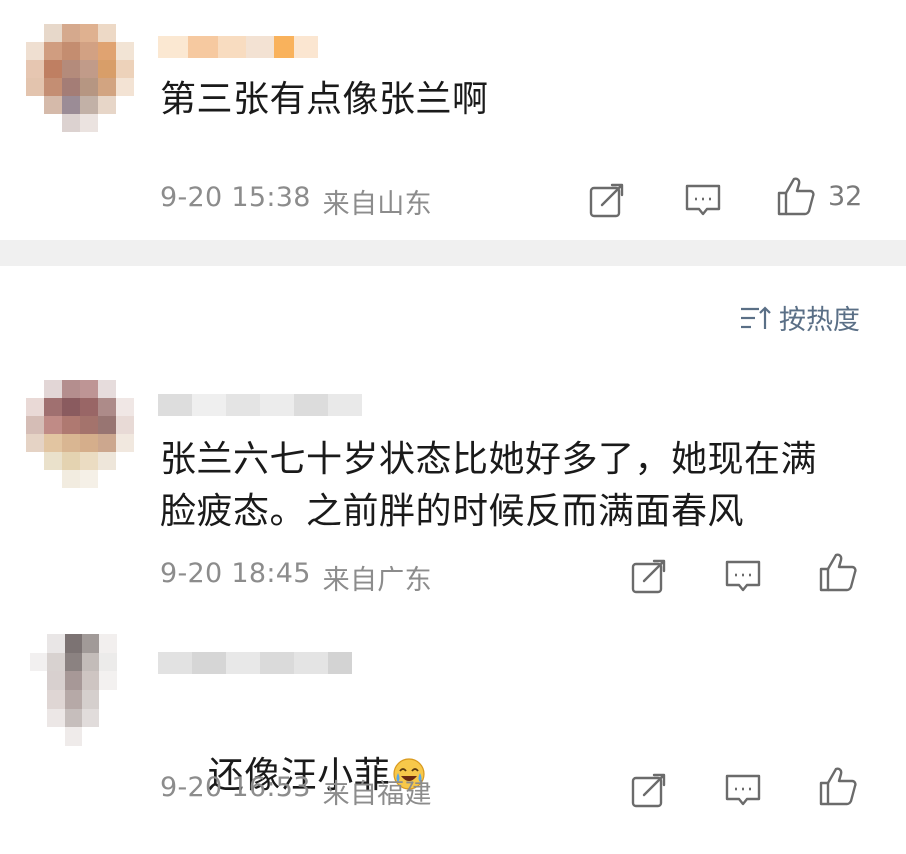 The image size is (906, 854). I want to click on comment-date: 9-20 15:38, so click(235, 197).